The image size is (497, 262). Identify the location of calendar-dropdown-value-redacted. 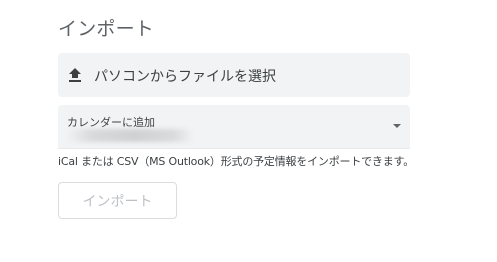
(130, 135).